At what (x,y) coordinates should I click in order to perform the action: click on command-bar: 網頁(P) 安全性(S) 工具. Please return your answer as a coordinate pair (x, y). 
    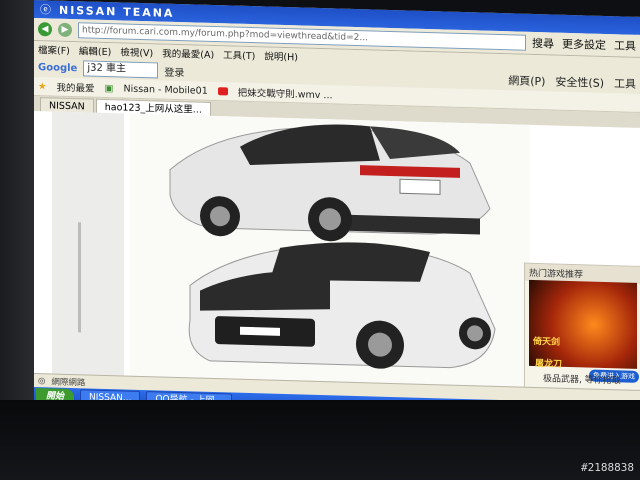
    Looking at the image, I should click on (572, 82).